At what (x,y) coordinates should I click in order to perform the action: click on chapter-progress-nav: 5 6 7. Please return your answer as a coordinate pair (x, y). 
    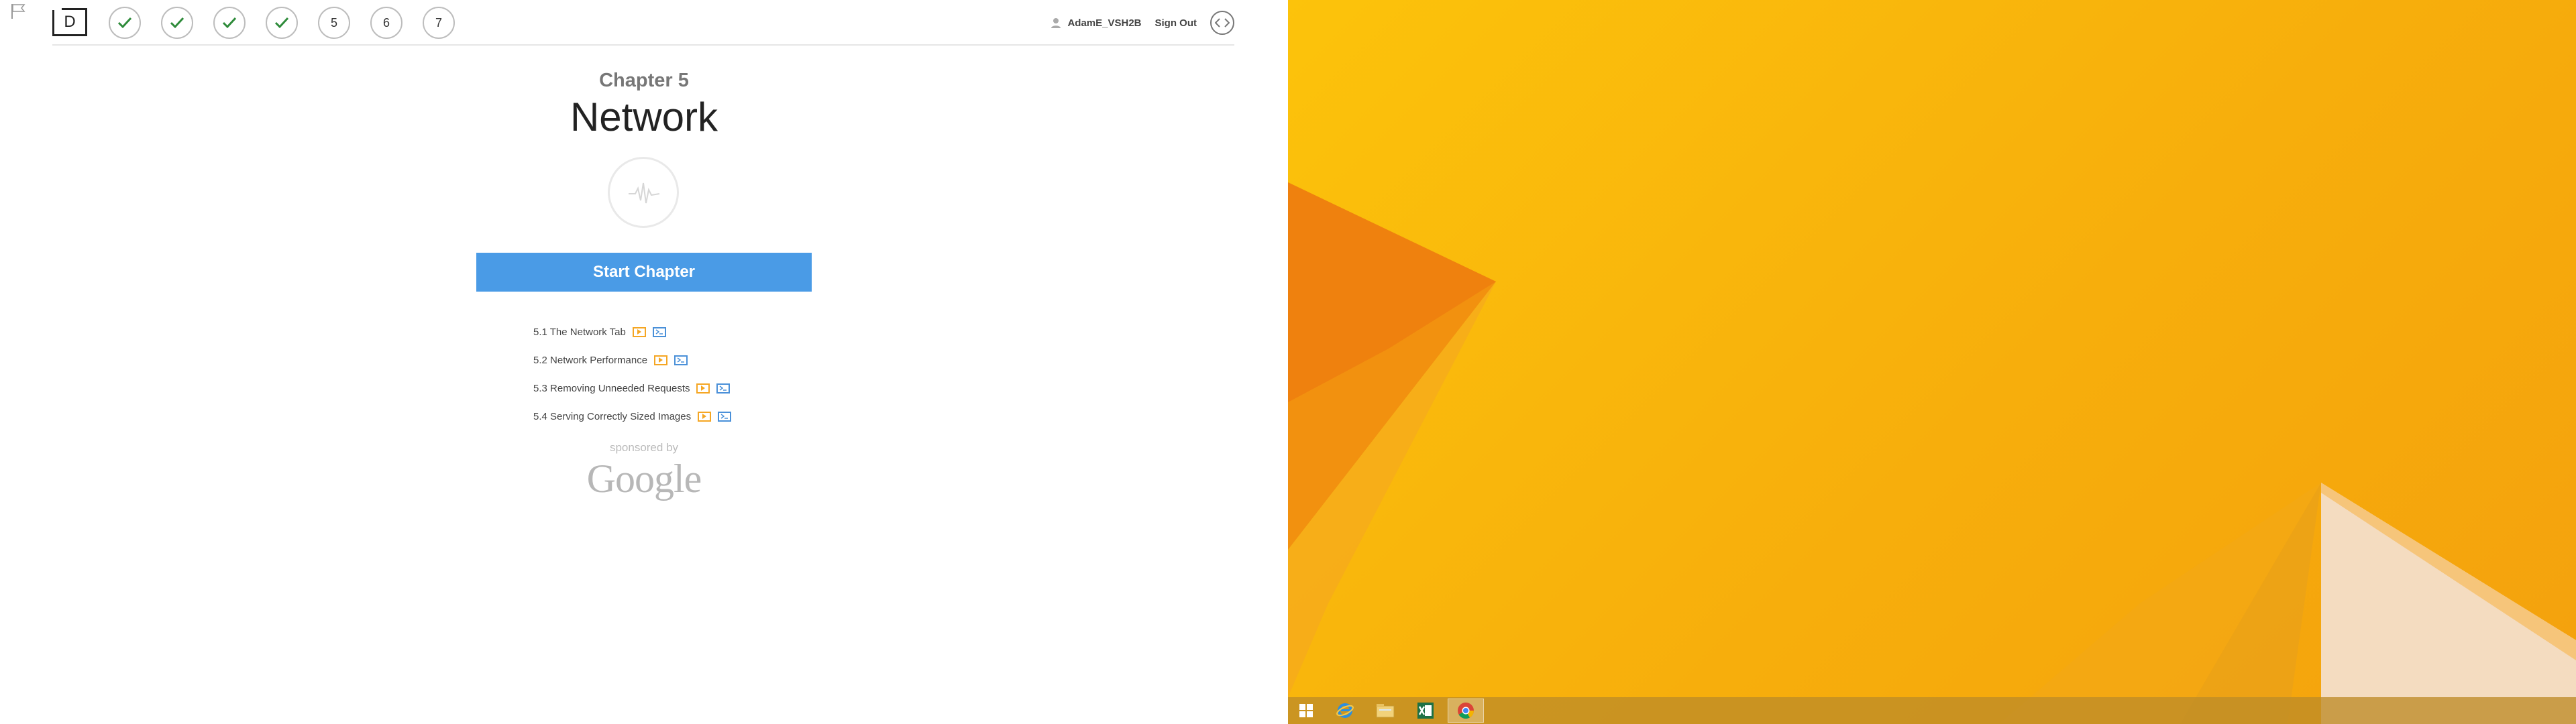
    Looking at the image, I should click on (292, 23).